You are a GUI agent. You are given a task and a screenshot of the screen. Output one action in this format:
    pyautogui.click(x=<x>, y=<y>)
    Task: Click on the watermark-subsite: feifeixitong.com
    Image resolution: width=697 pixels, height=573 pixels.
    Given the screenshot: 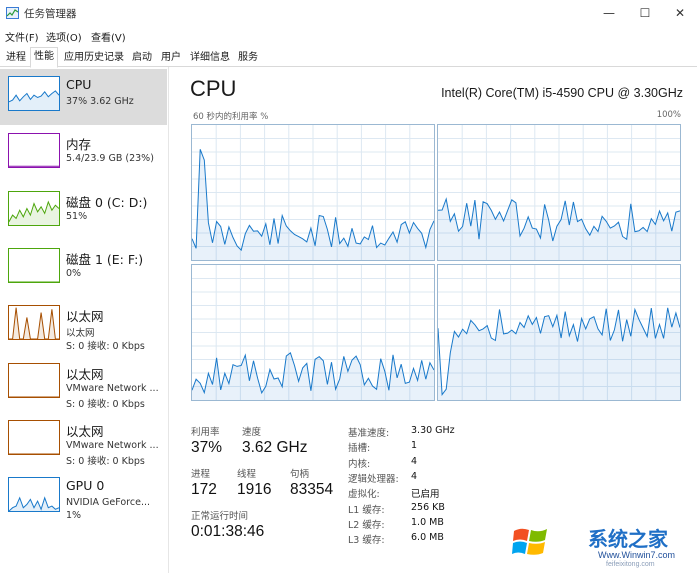 What is the action you would take?
    pyautogui.click(x=630, y=564)
    